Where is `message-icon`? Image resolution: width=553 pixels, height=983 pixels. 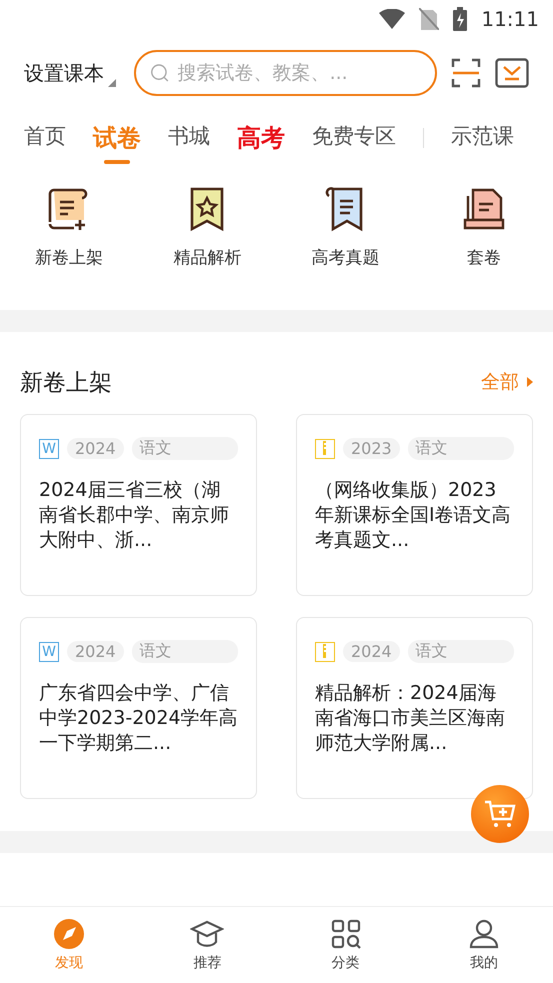 message-icon is located at coordinates (512, 73).